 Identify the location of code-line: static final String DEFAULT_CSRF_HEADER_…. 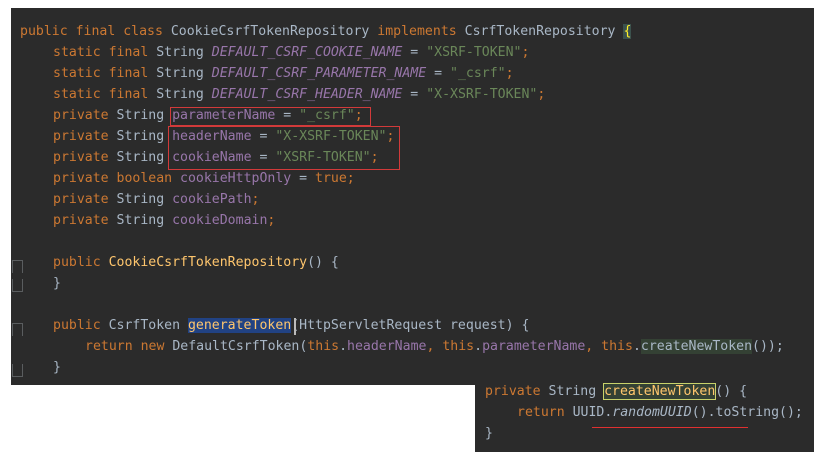
(299, 94).